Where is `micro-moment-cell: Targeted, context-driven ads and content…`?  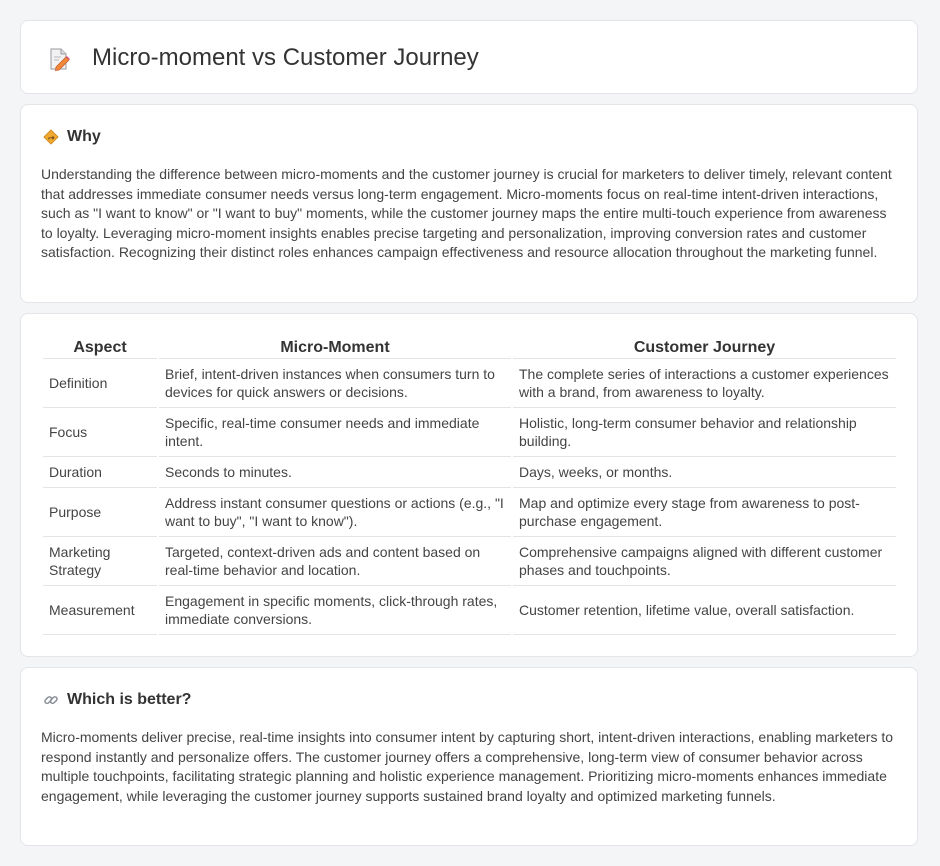 micro-moment-cell: Targeted, context-driven ads and content… is located at coordinates (335, 561).